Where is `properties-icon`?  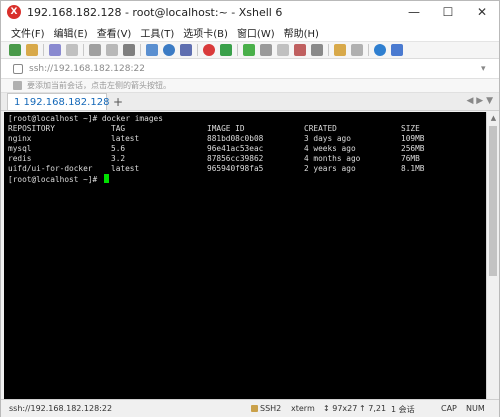 properties-icon is located at coordinates (152, 50).